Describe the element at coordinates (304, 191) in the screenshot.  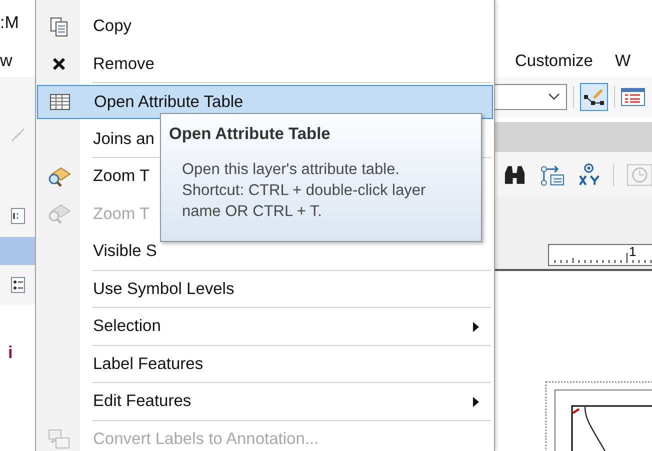
I see `tooltip-text: Open this layer's attribute table. Shortcut: CTRL + double-click layer name OR CTRL + T.` at that location.